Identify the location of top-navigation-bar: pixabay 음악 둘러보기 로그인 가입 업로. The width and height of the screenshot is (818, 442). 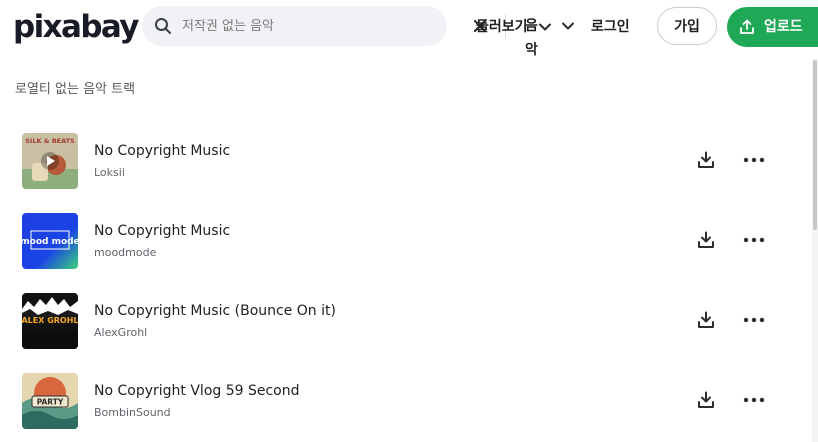
(409, 29).